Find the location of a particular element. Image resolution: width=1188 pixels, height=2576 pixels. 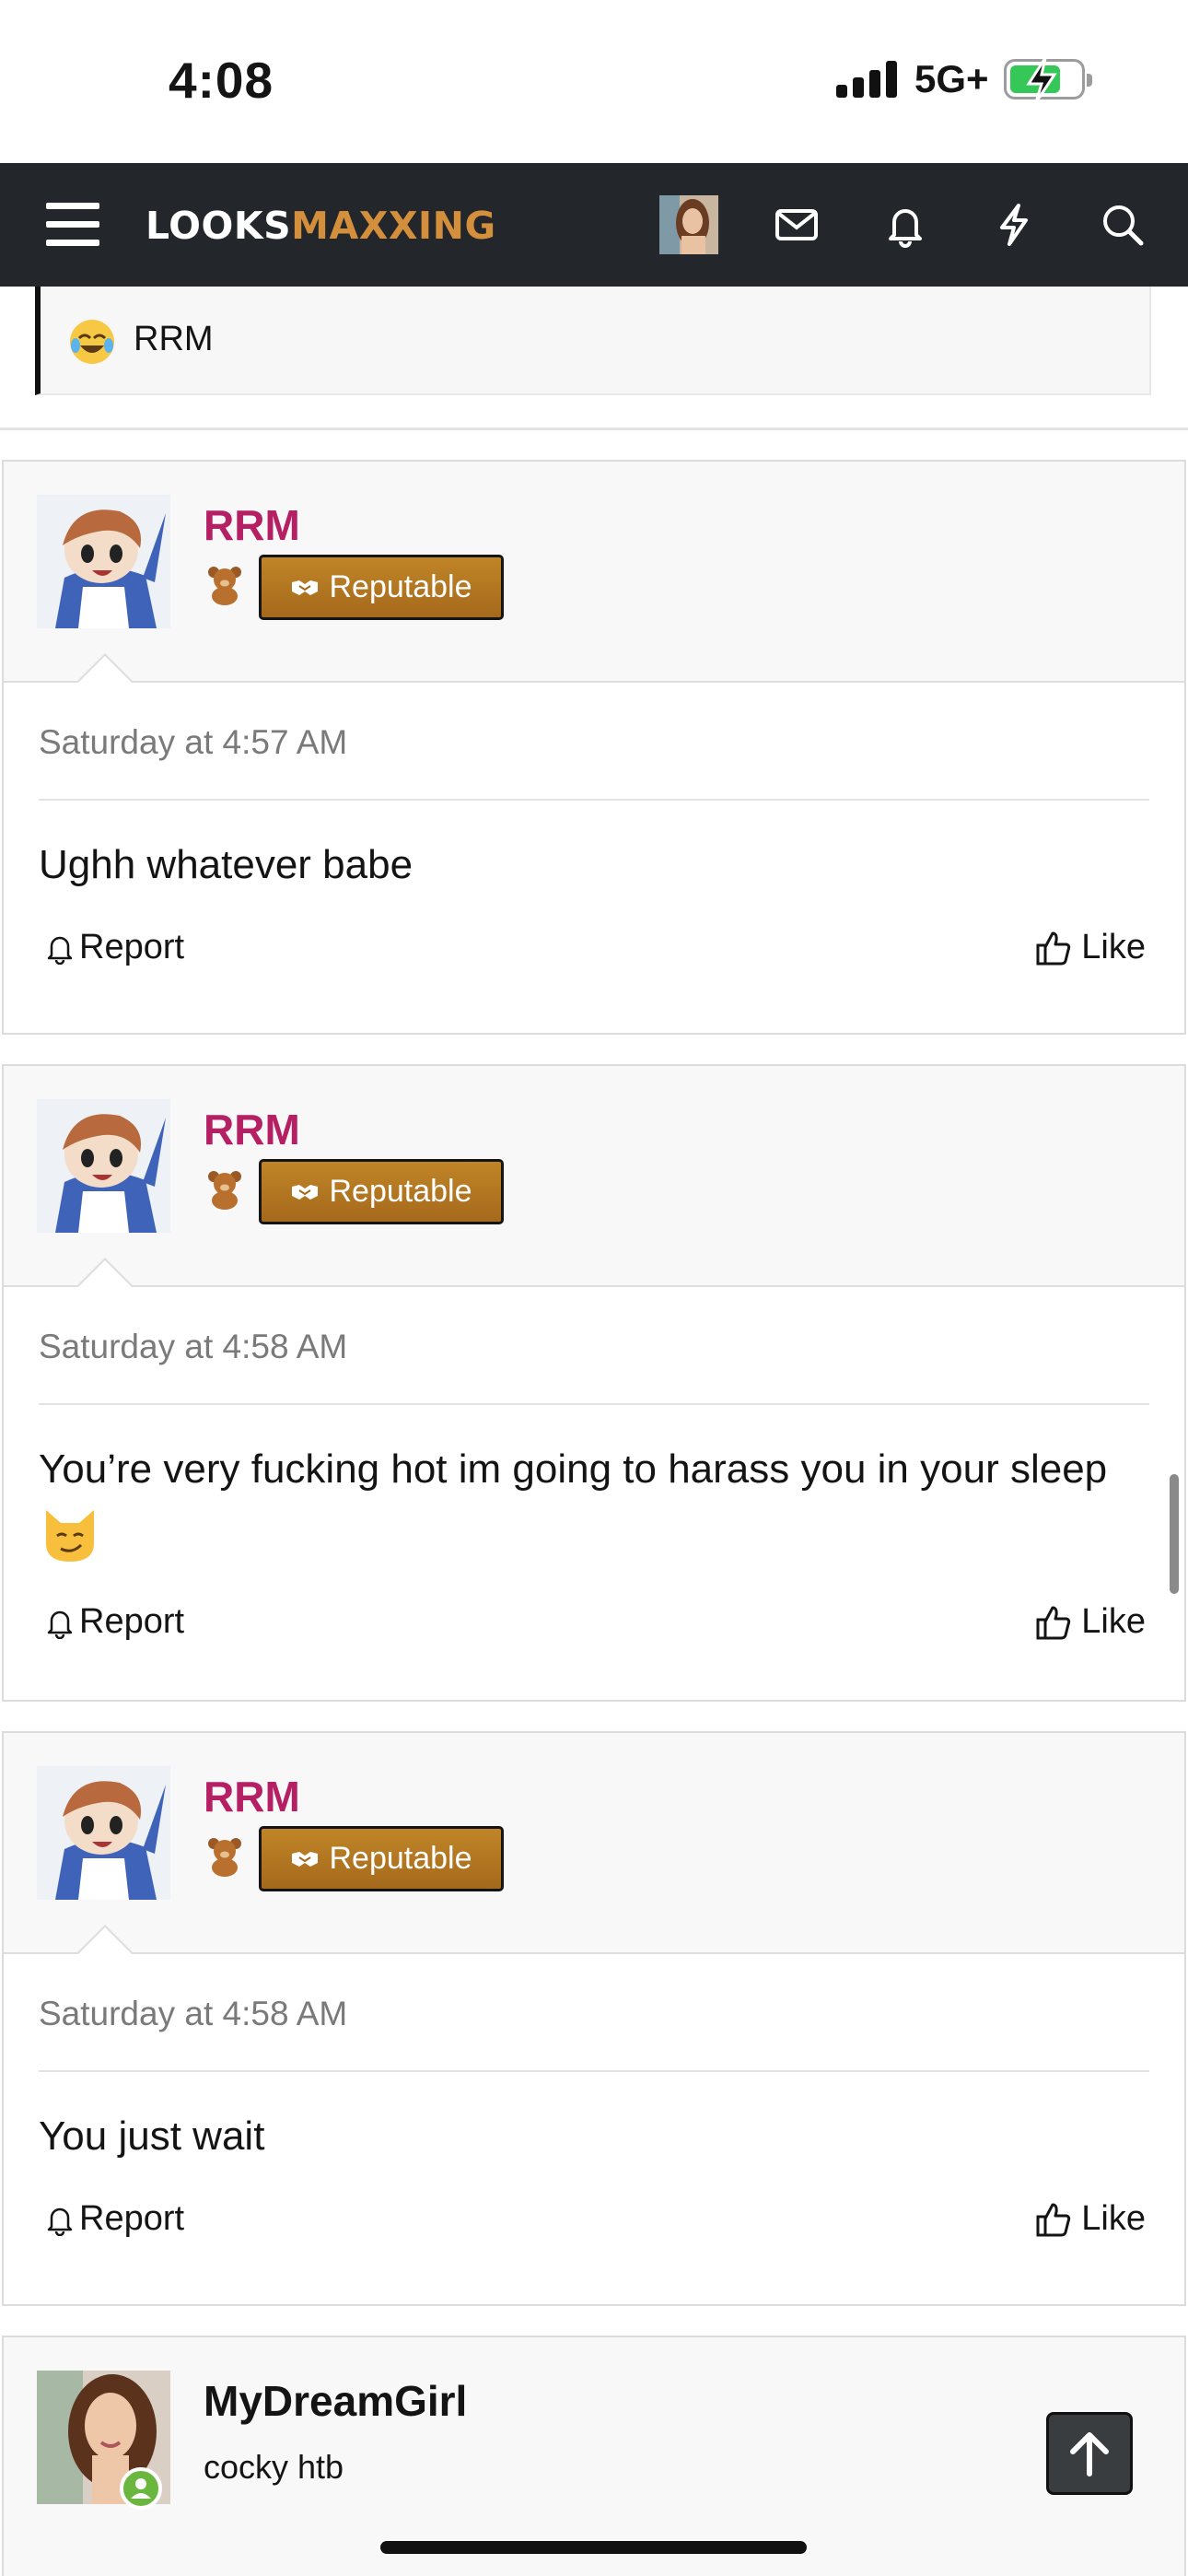

quote-block-container: RRM is located at coordinates (594, 358).